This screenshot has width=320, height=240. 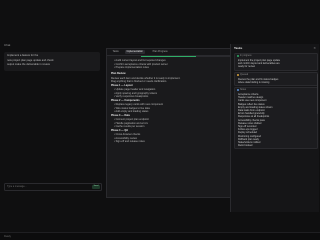 I want to click on doc-line: • Verify responsive breakpoints, so click(x=131, y=97).